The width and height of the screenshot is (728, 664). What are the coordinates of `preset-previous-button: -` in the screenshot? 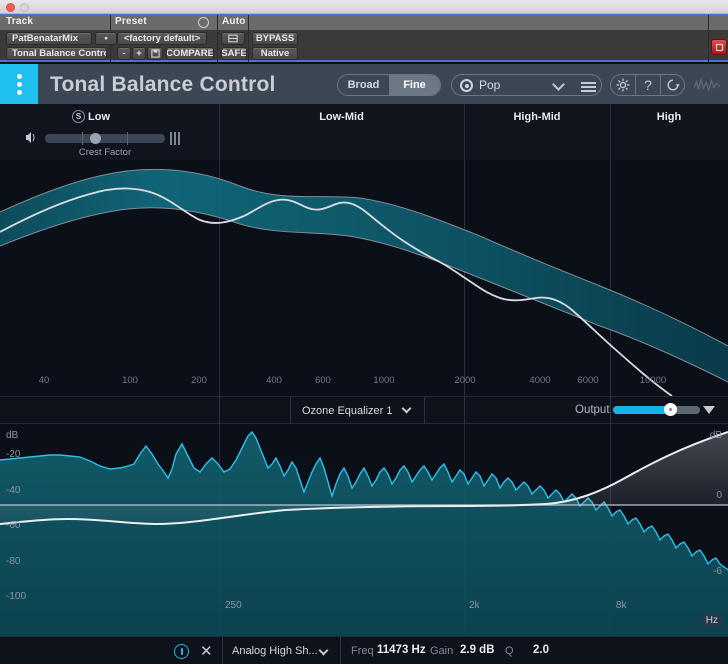 It's located at (124, 53).